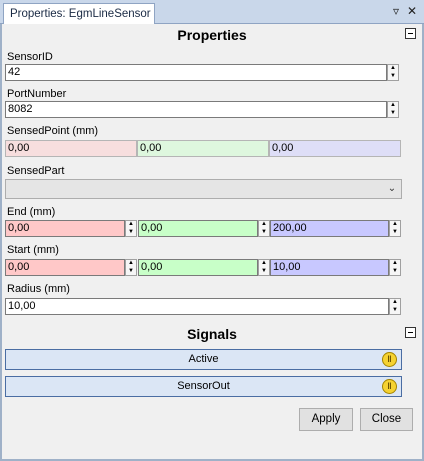 Image resolution: width=424 pixels, height=461 pixels. What do you see at coordinates (410, 33) in the screenshot?
I see `collapse-properties-icon` at bounding box center [410, 33].